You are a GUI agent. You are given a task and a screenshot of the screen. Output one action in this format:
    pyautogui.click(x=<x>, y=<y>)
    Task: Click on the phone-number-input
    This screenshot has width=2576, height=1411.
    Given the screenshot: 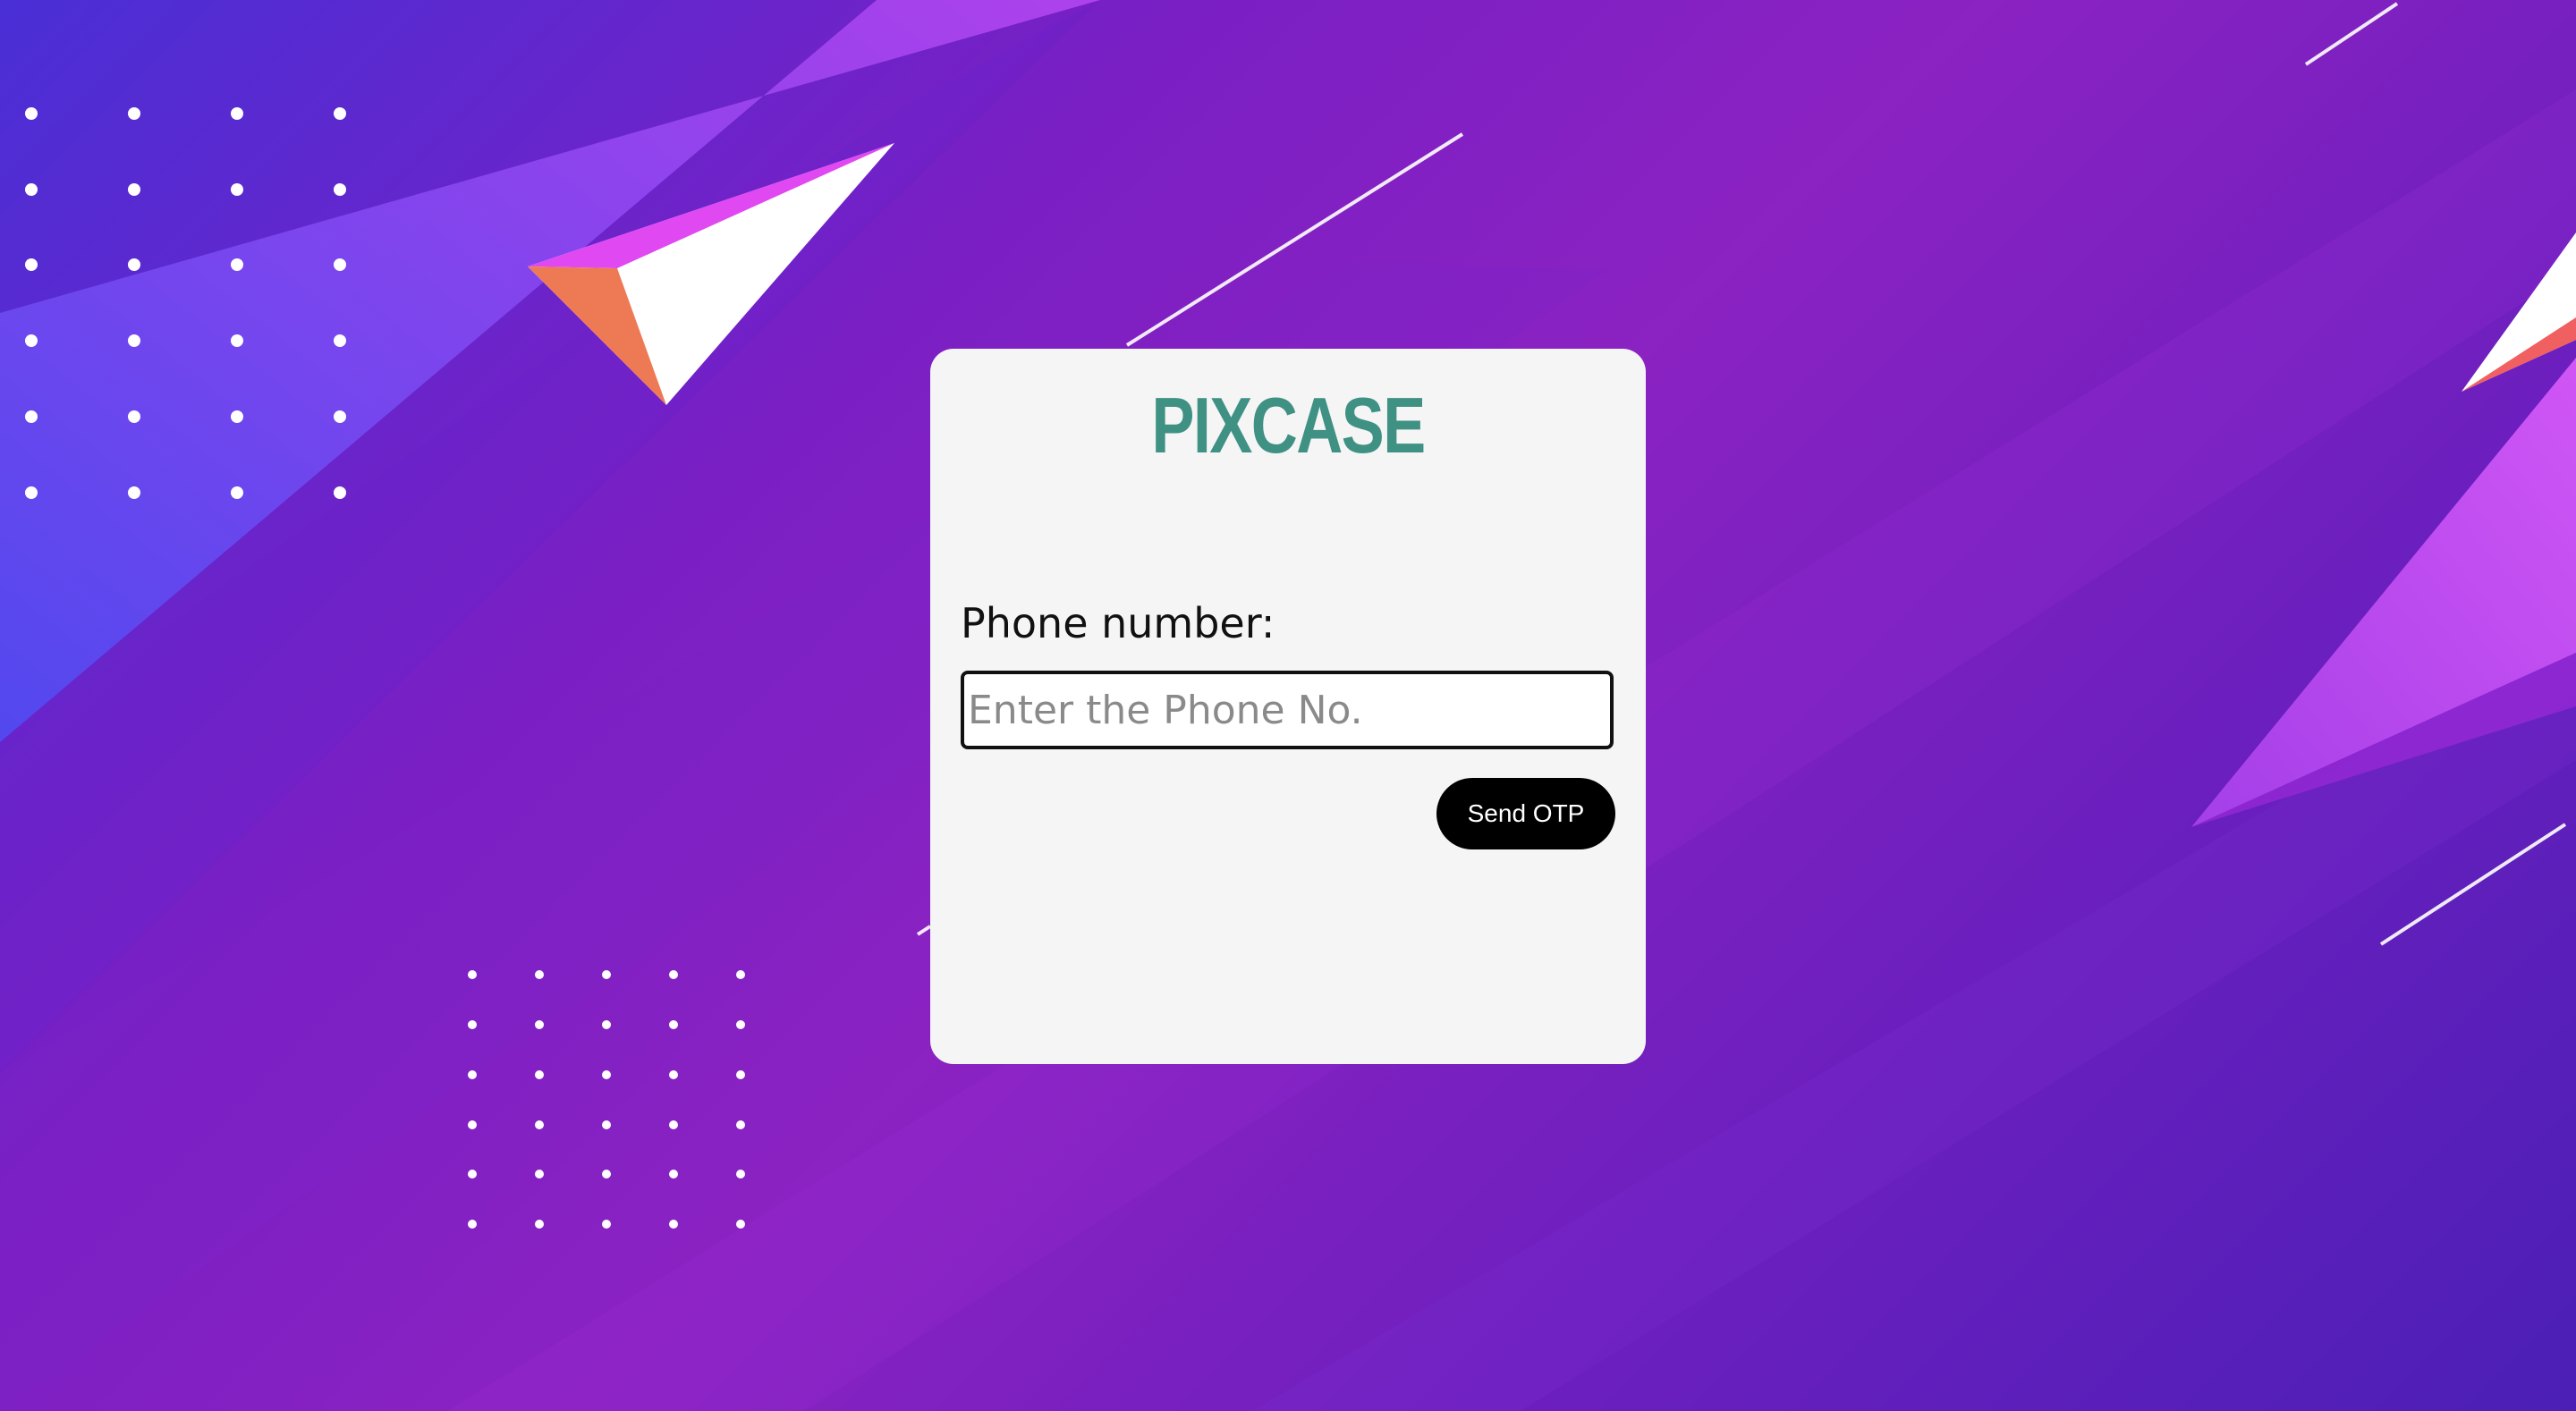 What is the action you would take?
    pyautogui.click(x=1287, y=710)
    